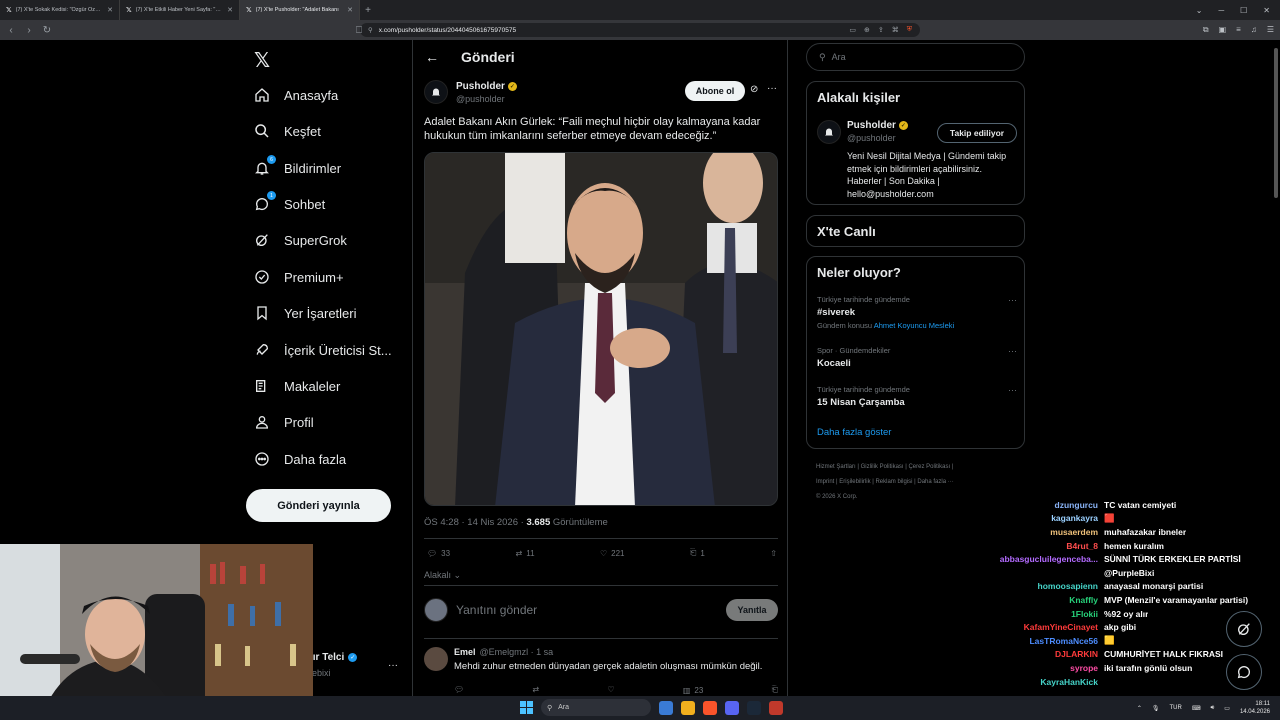 The image size is (1280, 720). I want to click on steam-icon, so click(754, 707).